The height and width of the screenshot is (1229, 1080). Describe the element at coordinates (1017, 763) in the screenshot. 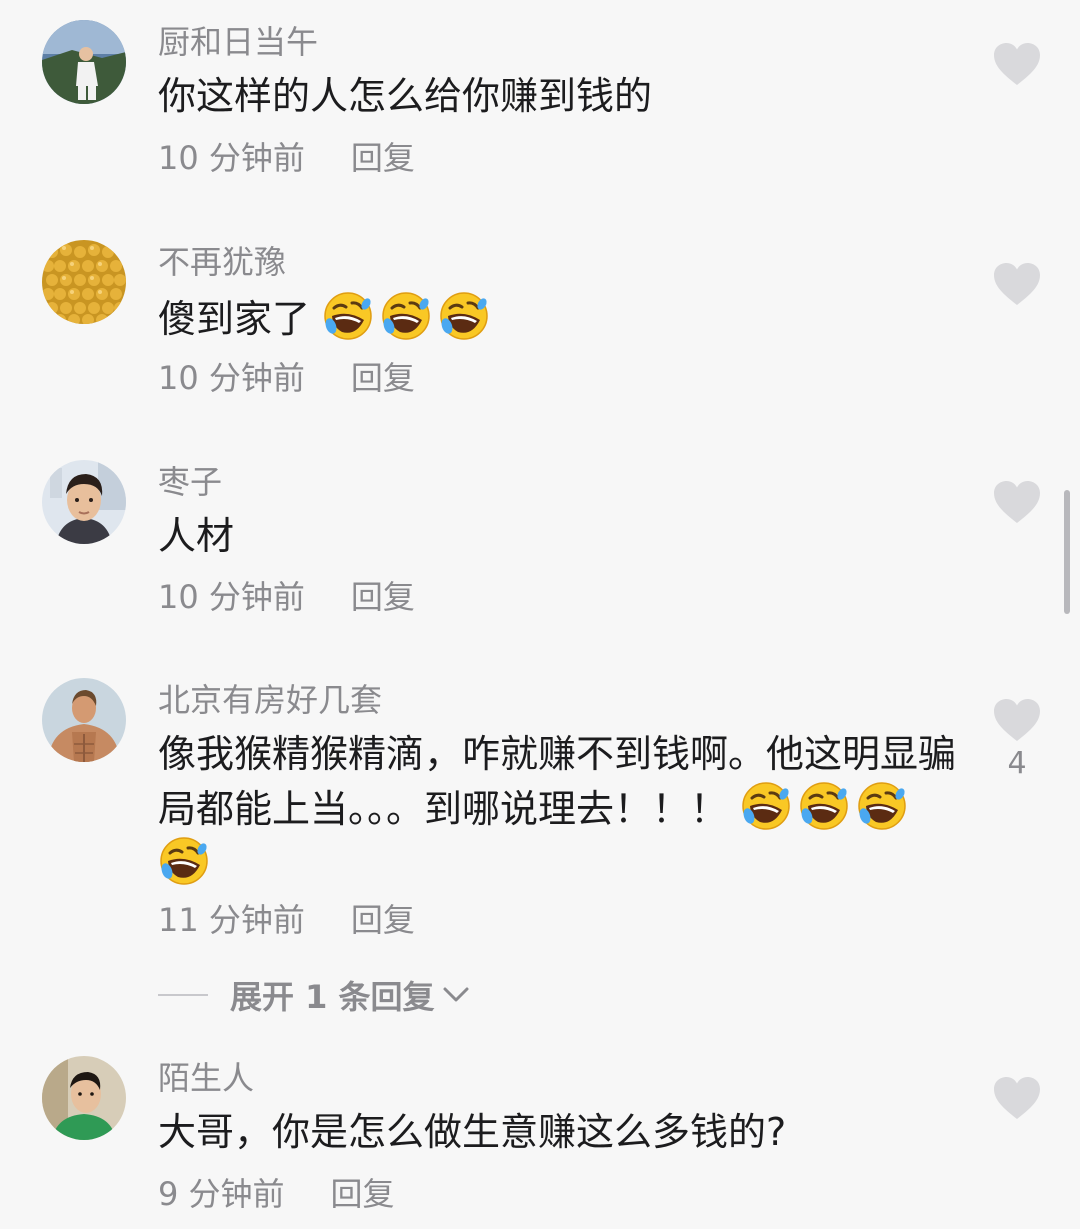

I see `like-count: 4` at that location.